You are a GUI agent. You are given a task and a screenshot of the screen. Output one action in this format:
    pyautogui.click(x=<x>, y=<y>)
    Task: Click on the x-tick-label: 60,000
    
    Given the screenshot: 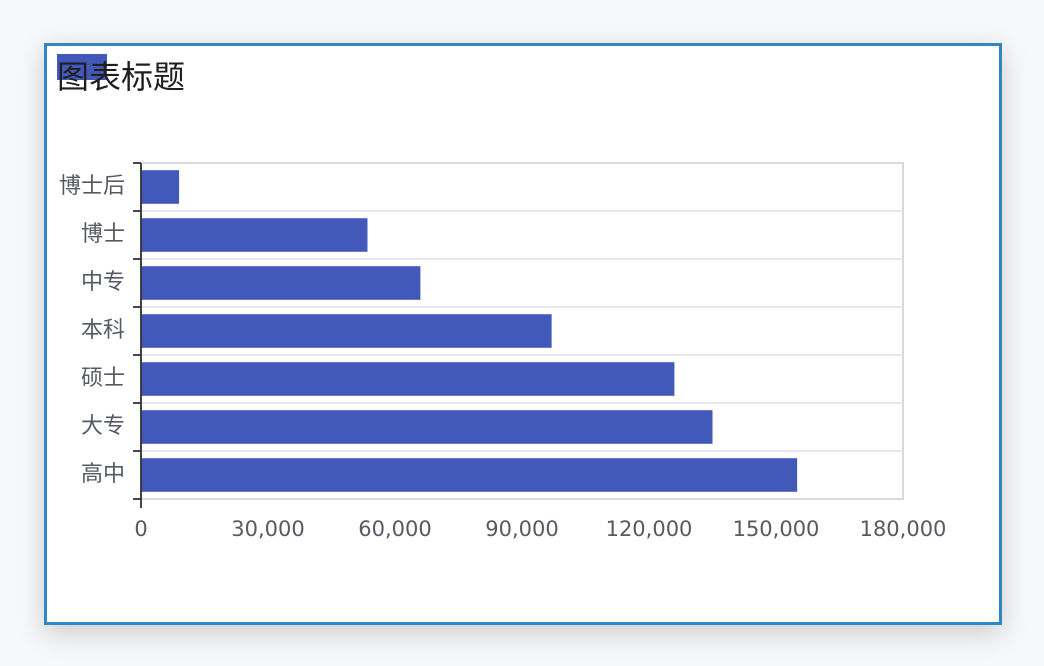 What is the action you would take?
    pyautogui.click(x=394, y=529)
    